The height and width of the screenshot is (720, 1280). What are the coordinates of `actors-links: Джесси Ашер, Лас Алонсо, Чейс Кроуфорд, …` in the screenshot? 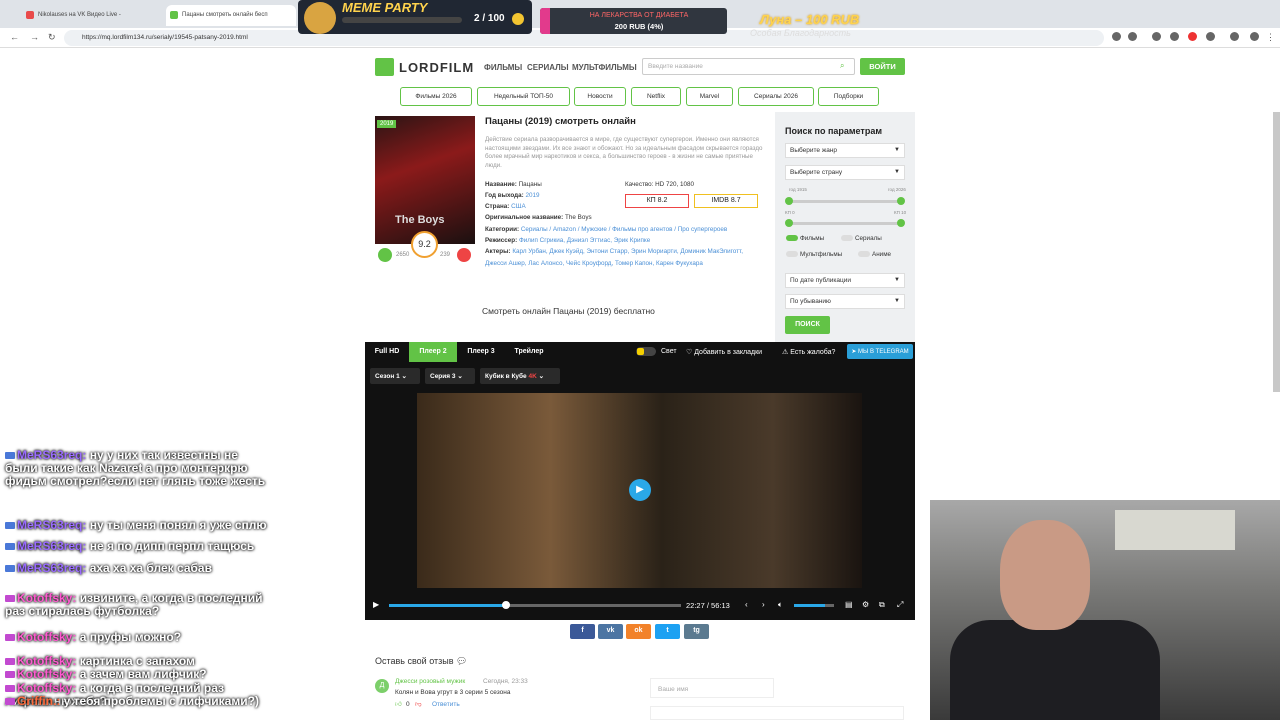 It's located at (594, 263).